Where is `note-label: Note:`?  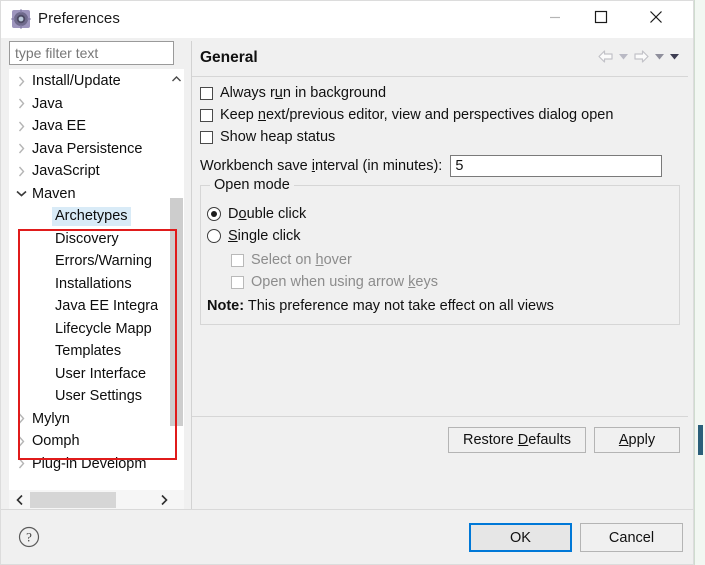 note-label: Note: is located at coordinates (226, 306).